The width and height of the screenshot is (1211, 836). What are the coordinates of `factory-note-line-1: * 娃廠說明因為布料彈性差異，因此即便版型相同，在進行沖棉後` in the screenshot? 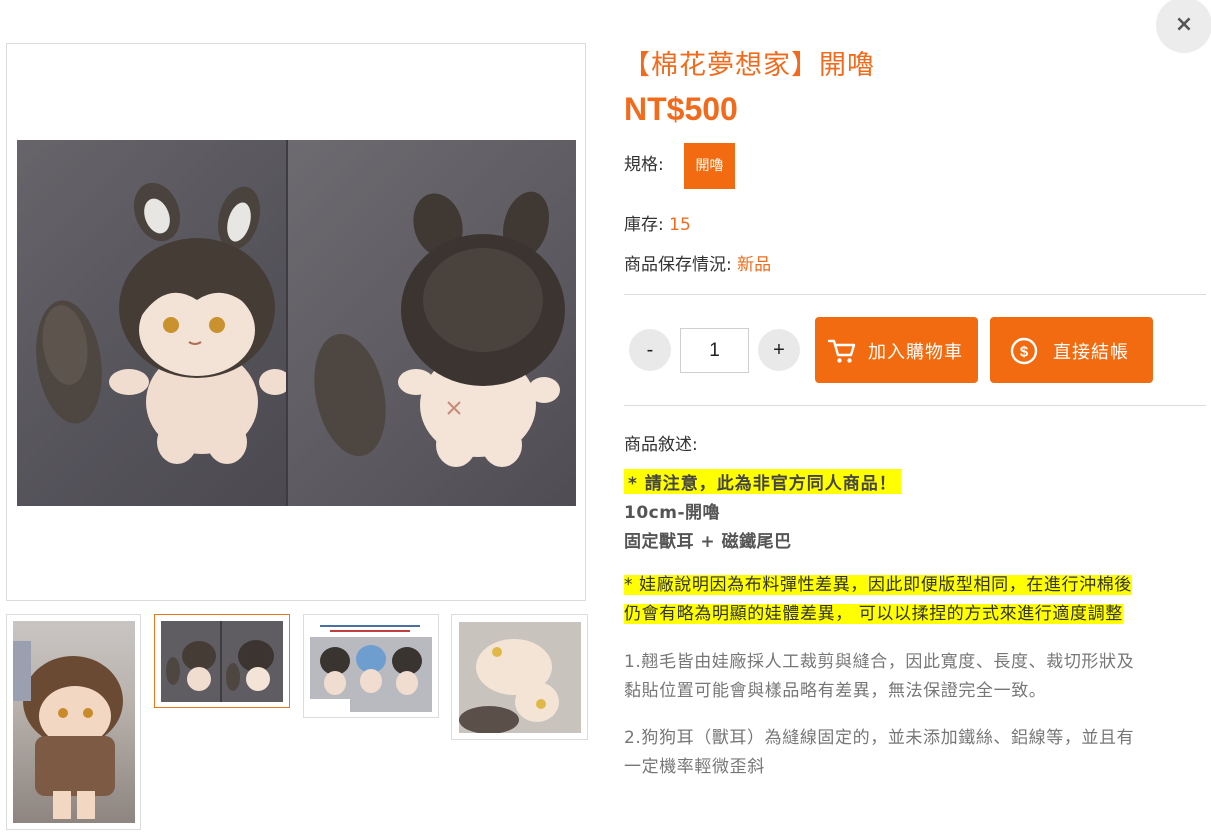 It's located at (878, 585).